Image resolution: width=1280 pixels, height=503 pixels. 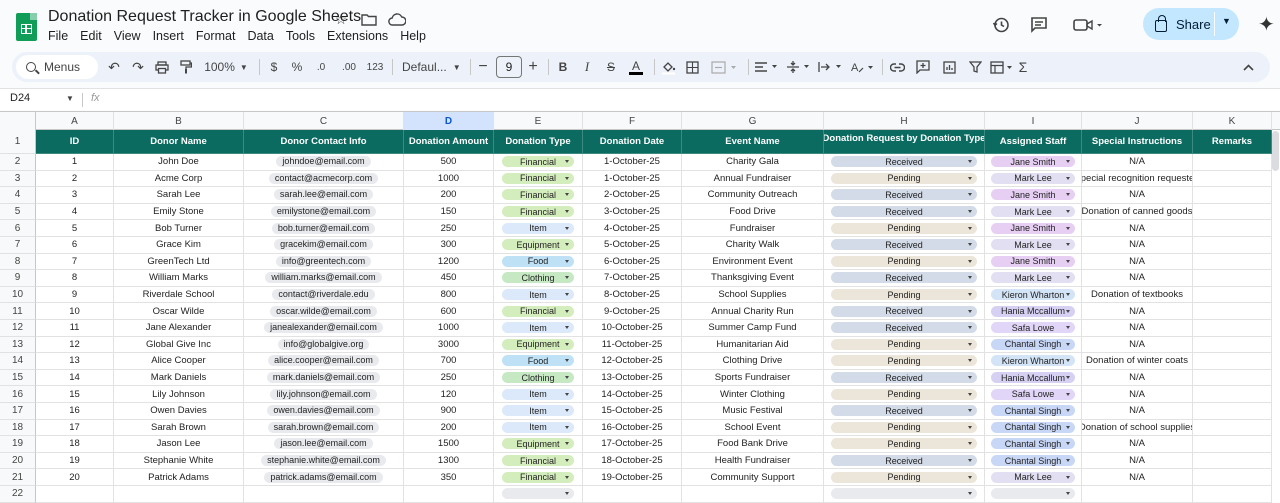 I want to click on email-chip: william.marks@email.com, so click(x=323, y=278).